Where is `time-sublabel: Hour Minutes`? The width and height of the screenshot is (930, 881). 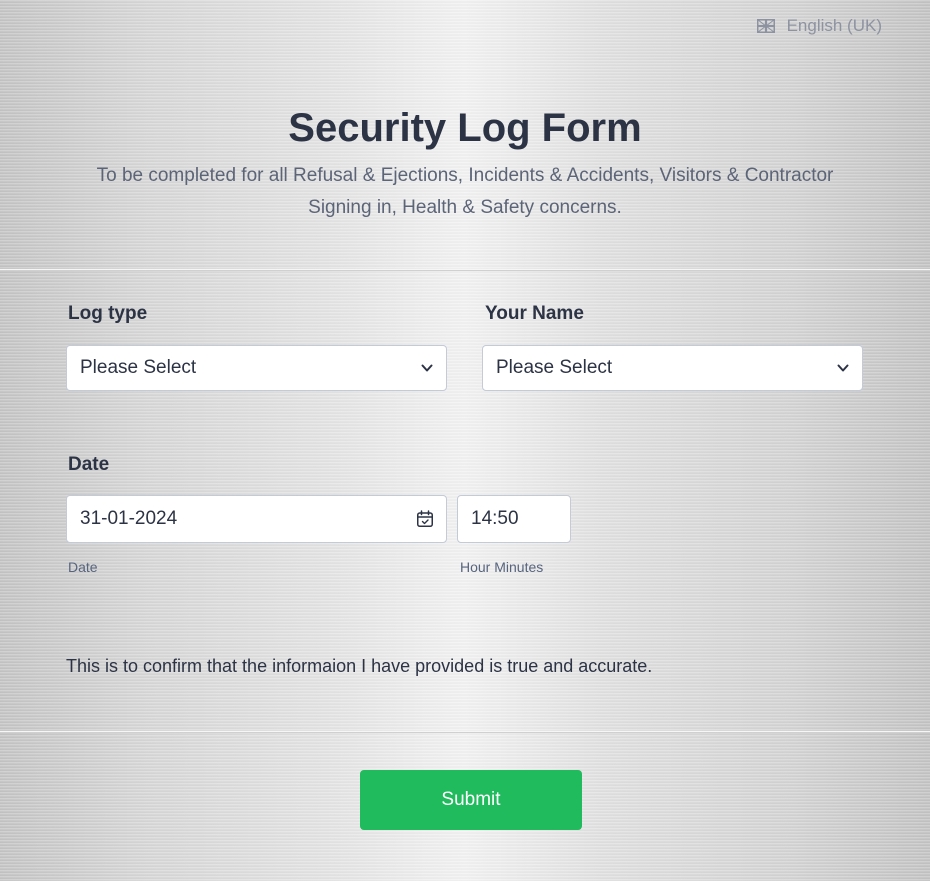
time-sublabel: Hour Minutes is located at coordinates (502, 567).